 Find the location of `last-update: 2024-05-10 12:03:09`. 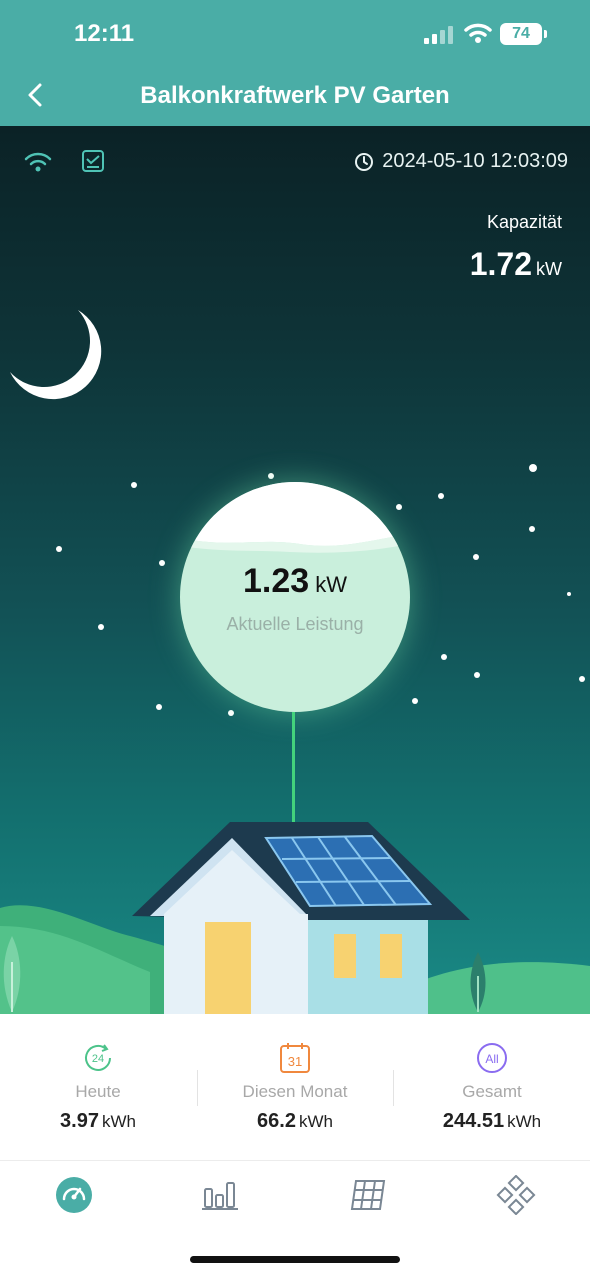

last-update: 2024-05-10 12:03:09 is located at coordinates (461, 161).